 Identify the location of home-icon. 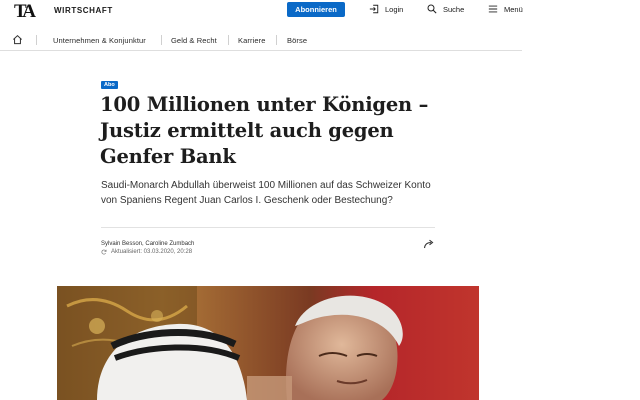
(17, 39).